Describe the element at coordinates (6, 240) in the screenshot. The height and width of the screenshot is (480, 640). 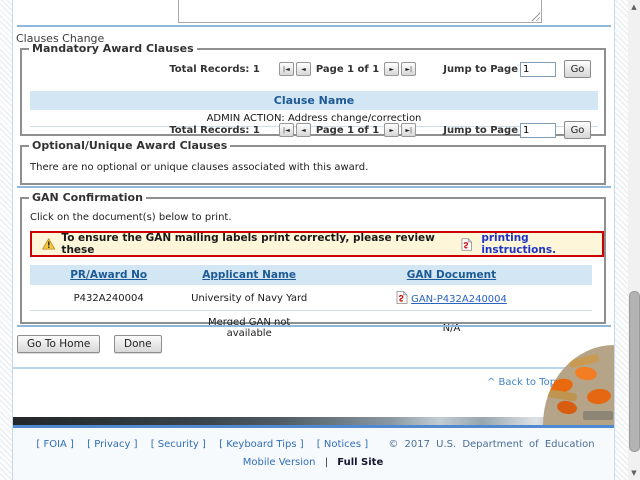
I see `left-margin-pattern` at that location.